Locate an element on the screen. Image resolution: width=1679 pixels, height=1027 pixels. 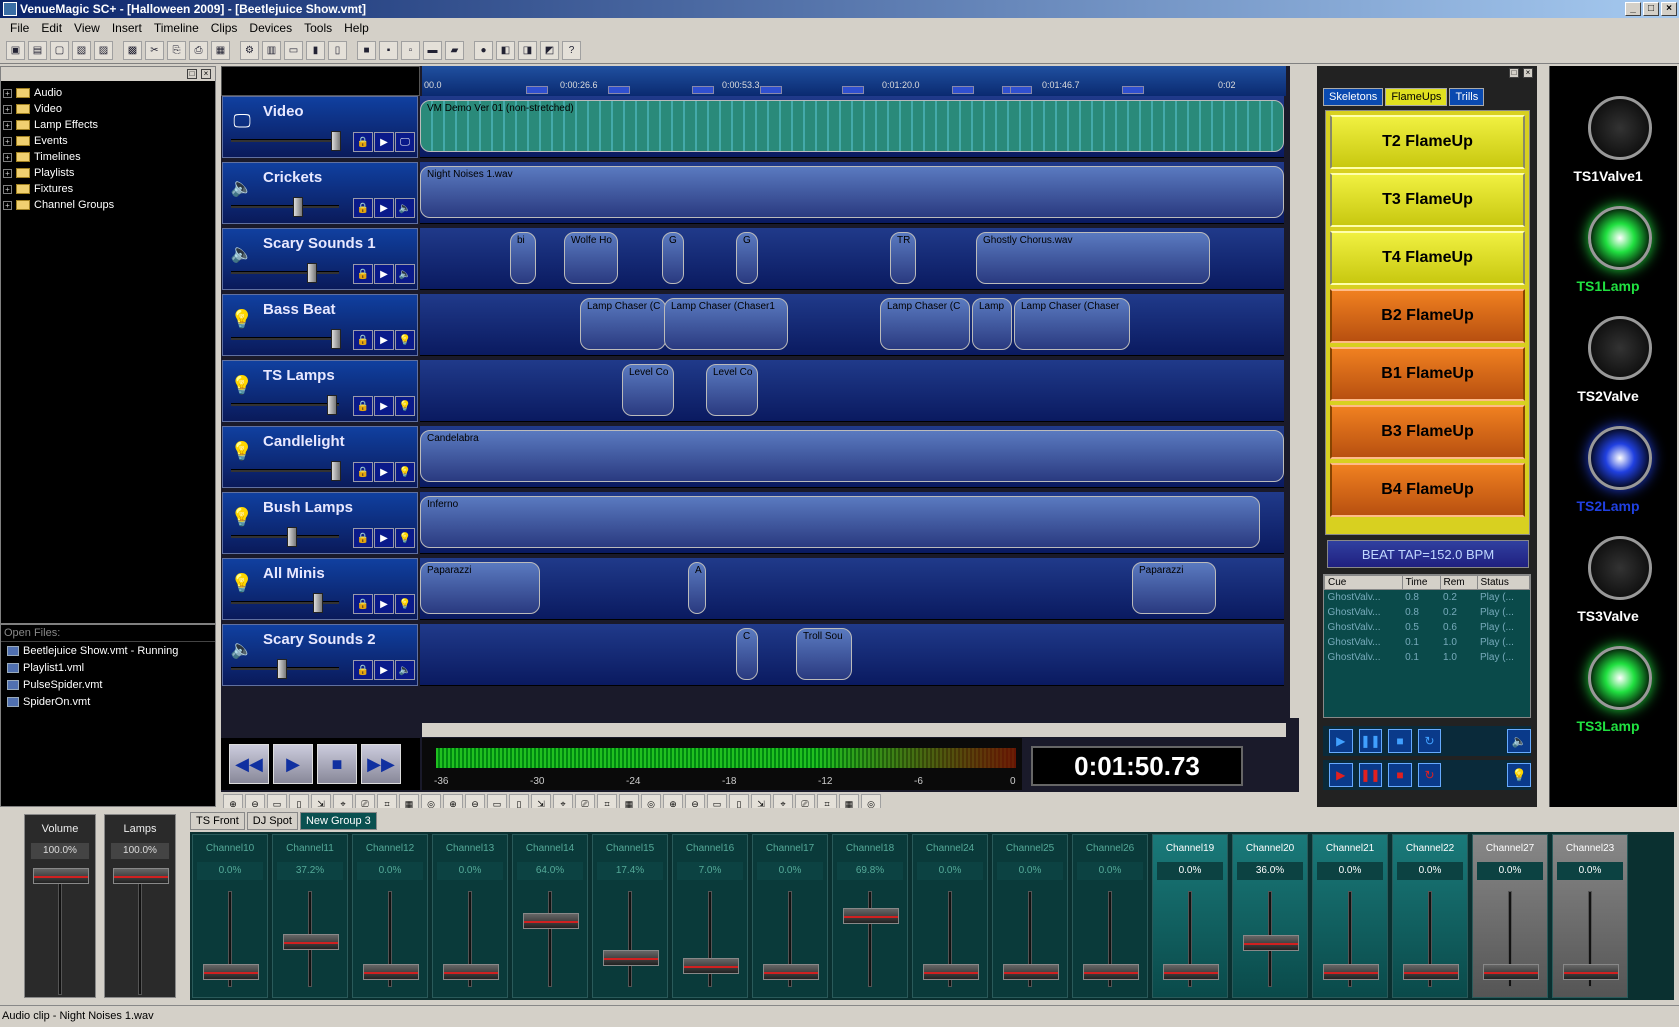
tree-item: + Fixtures is located at coordinates (108, 189).